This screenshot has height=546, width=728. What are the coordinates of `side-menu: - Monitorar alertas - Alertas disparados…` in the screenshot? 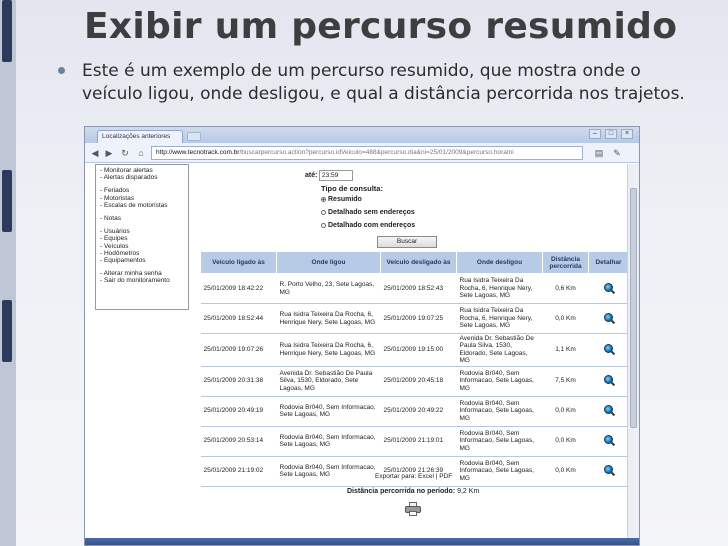 It's located at (142, 237).